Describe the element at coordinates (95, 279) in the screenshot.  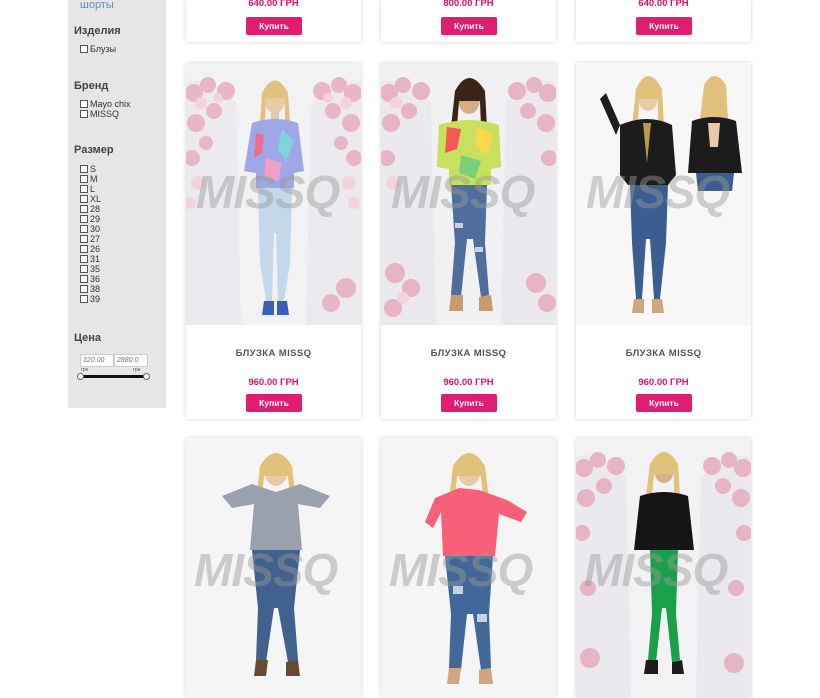
I see `option-label: 36` at that location.